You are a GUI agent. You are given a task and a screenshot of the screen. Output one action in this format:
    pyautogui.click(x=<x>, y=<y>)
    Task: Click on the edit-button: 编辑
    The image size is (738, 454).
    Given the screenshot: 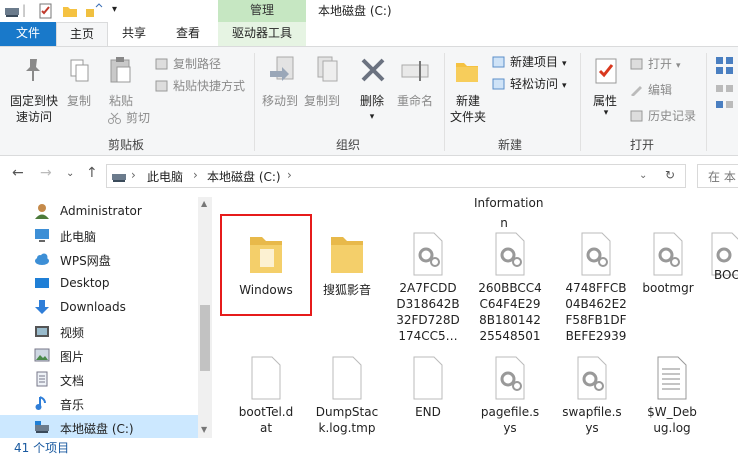 What is the action you would take?
    pyautogui.click(x=651, y=90)
    